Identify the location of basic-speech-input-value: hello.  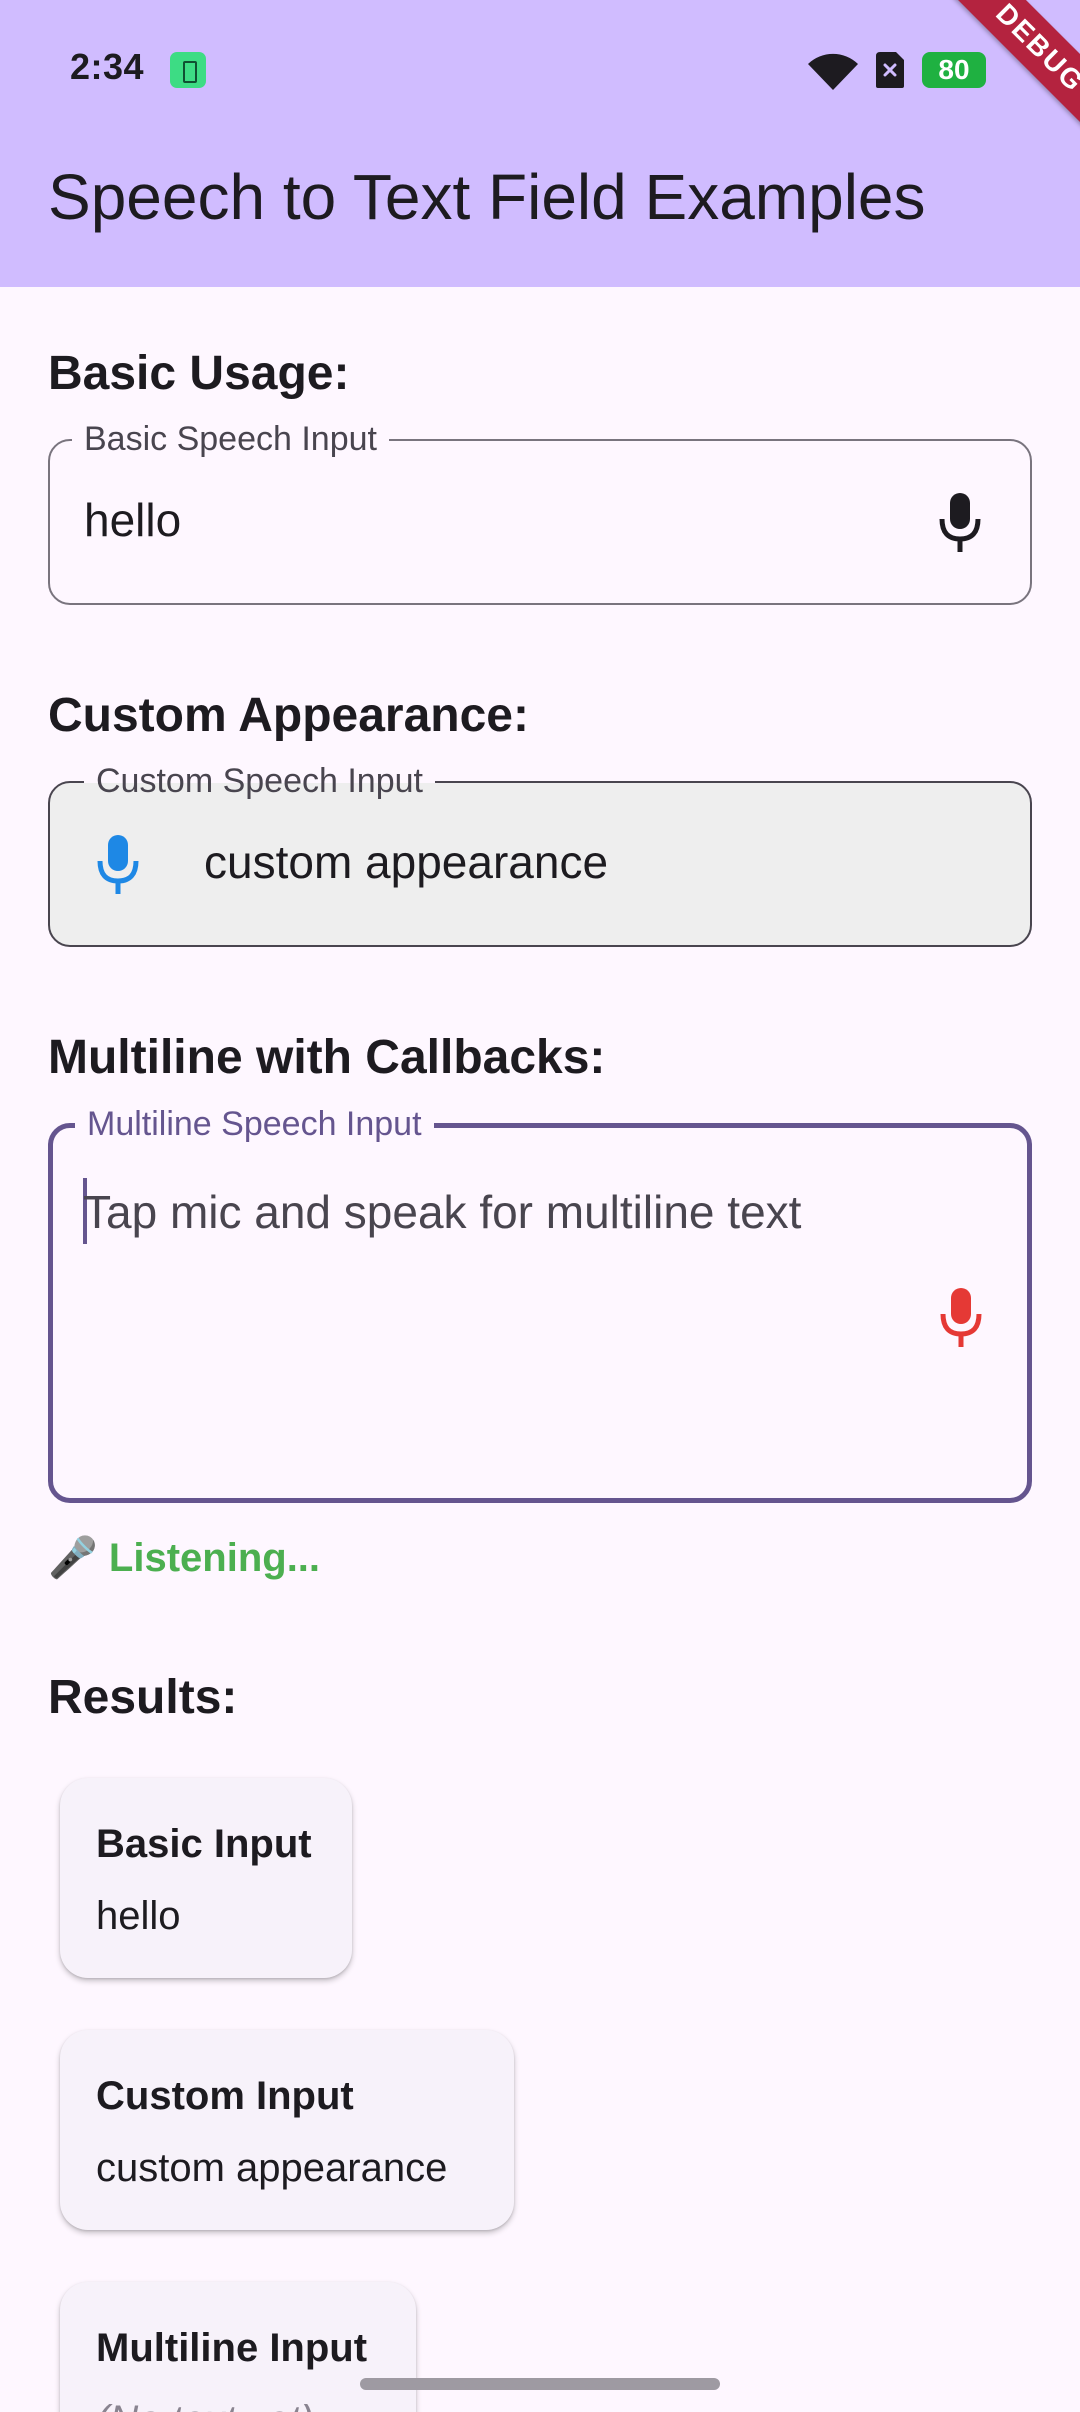
(133, 520).